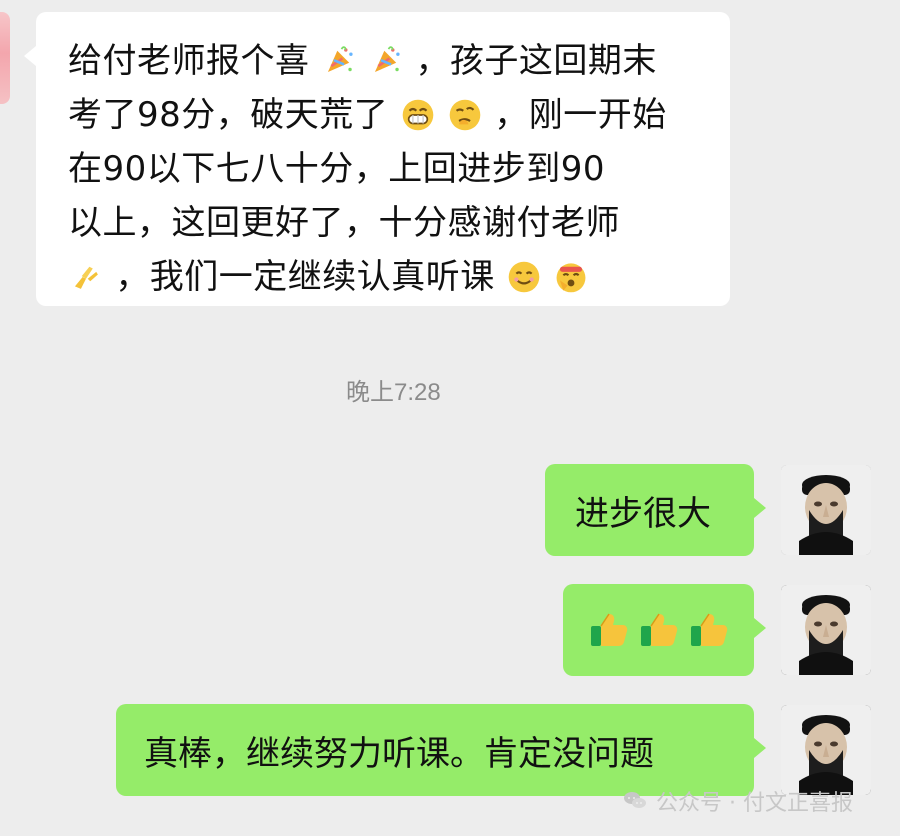 Image resolution: width=900 pixels, height=836 pixels. Describe the element at coordinates (393, 392) in the screenshot. I see `message-timestamp: 晚上7:28` at that location.